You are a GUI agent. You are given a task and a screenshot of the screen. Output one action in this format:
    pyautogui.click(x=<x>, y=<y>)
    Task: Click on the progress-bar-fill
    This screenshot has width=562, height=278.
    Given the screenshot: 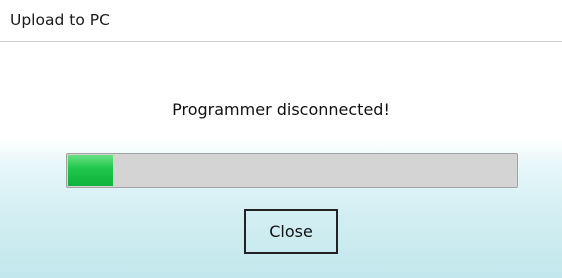 What is the action you would take?
    pyautogui.click(x=90, y=170)
    